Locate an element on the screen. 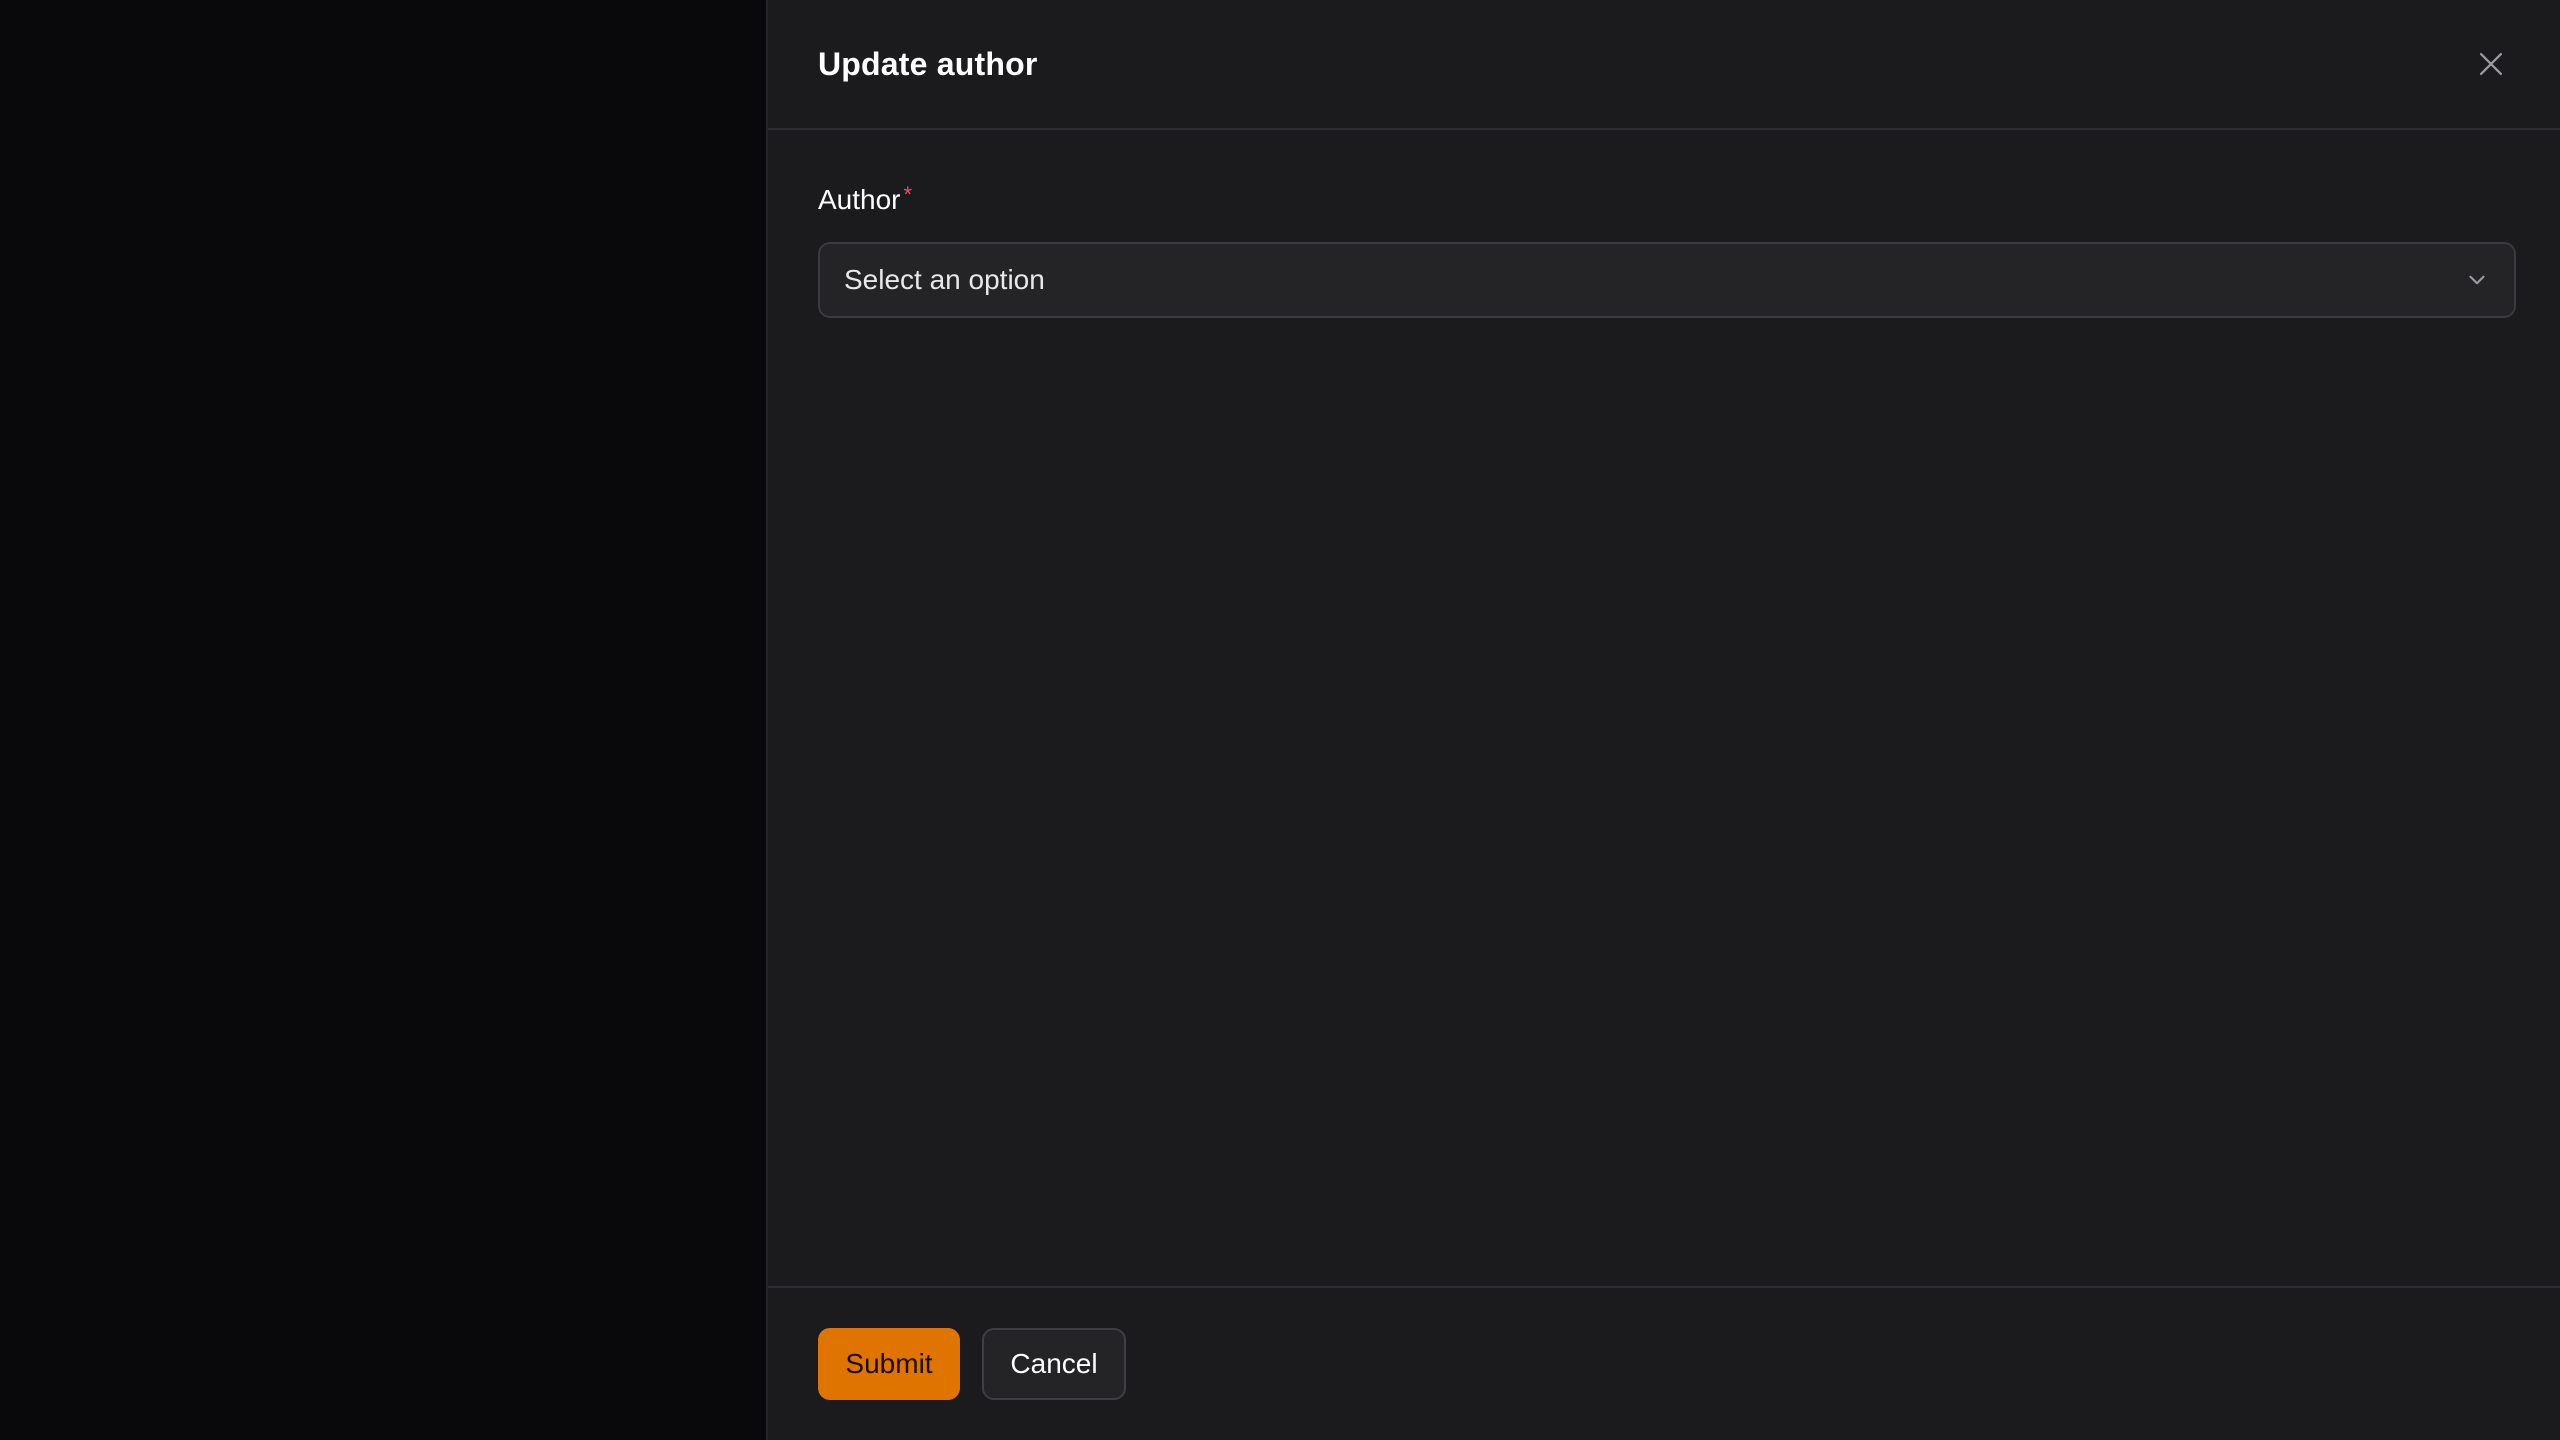 This screenshot has height=1440, width=2560. close-button is located at coordinates (2491, 64).